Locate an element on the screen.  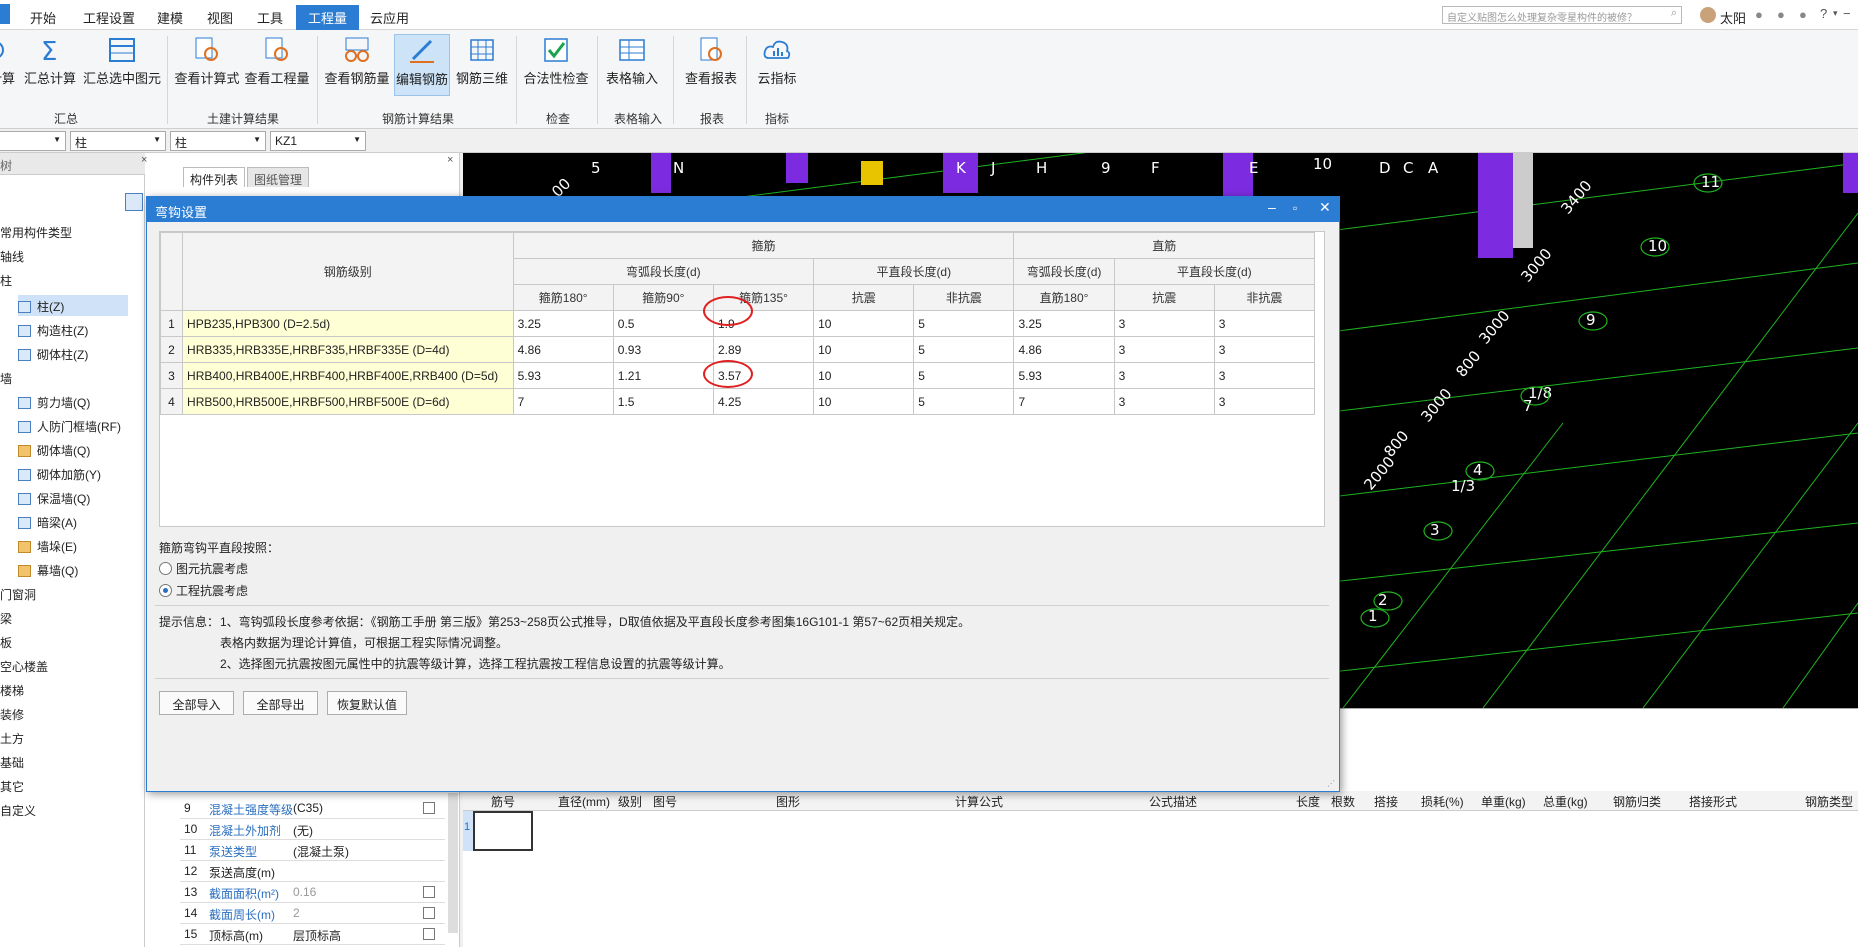
property-row: 10 混凝土外加剂 (无) is located at coordinates (312, 829).